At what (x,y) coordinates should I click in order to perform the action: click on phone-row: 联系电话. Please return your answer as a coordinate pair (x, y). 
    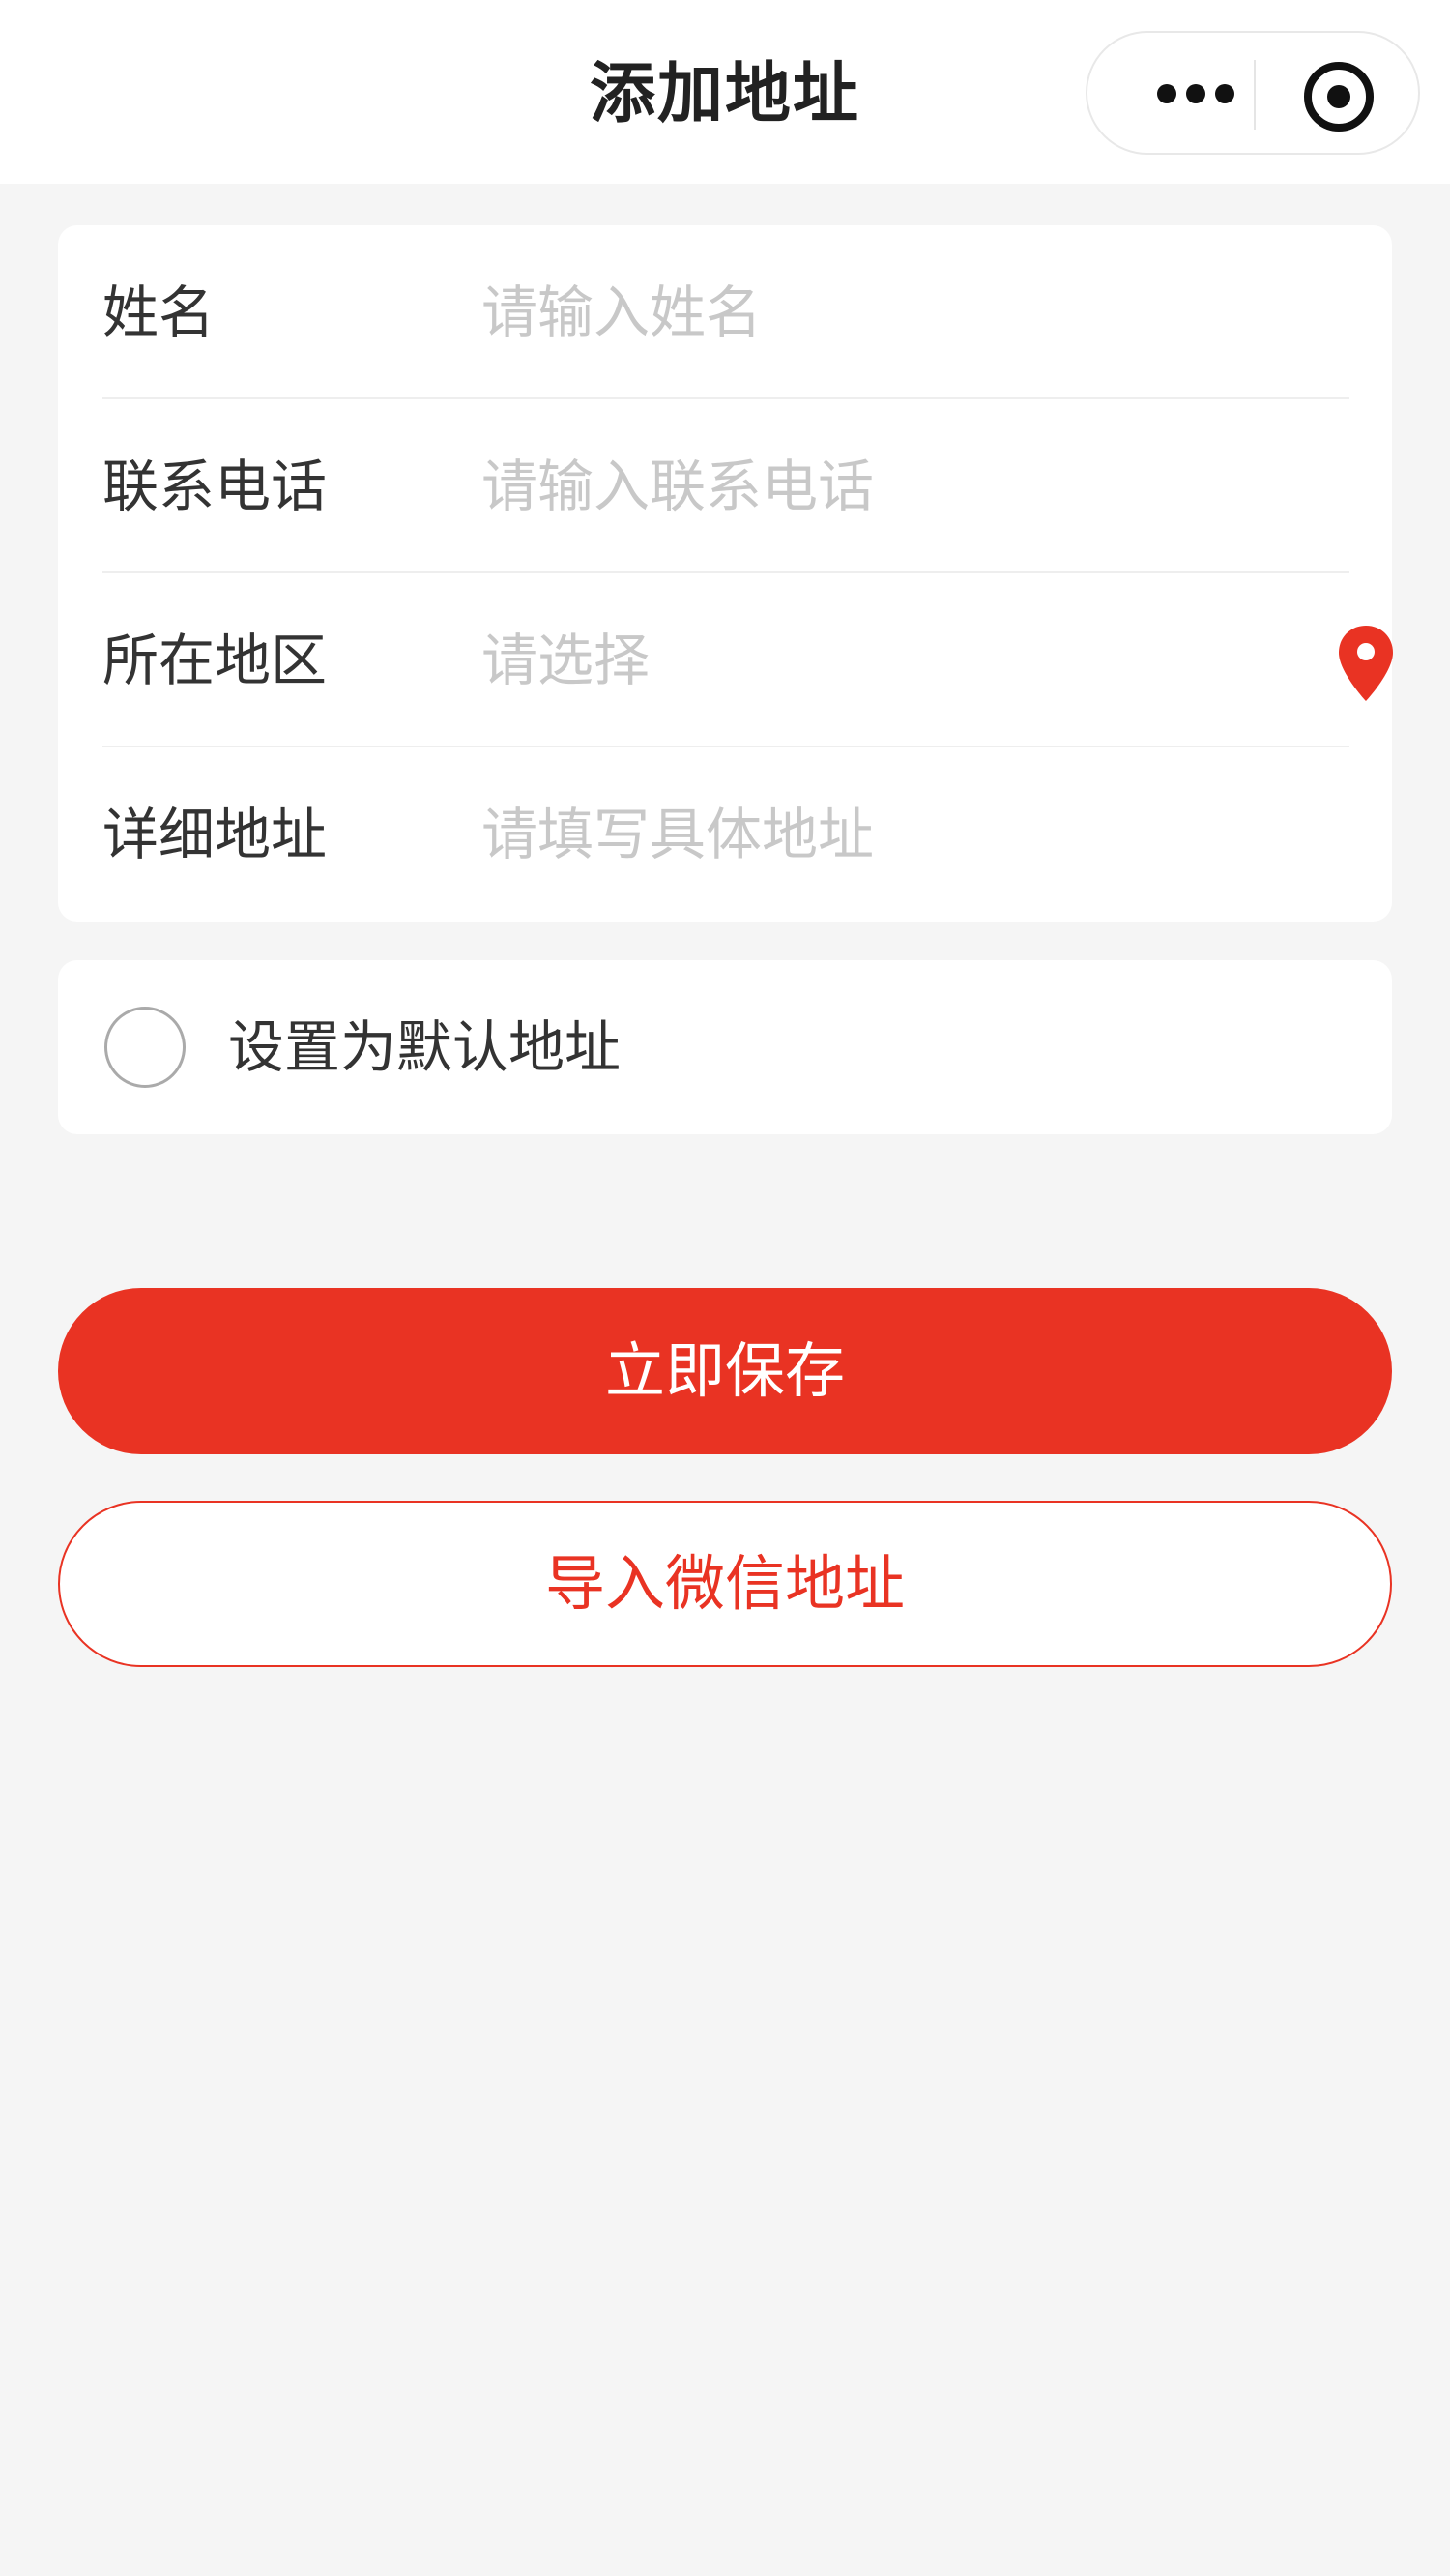
    Looking at the image, I should click on (754, 486).